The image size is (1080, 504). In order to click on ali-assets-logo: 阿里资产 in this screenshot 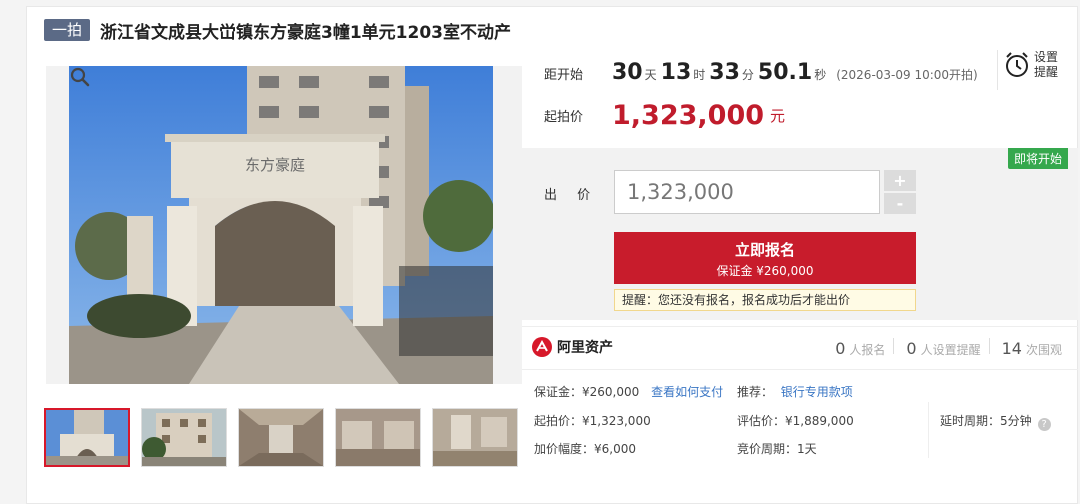, I will do `click(572, 347)`.